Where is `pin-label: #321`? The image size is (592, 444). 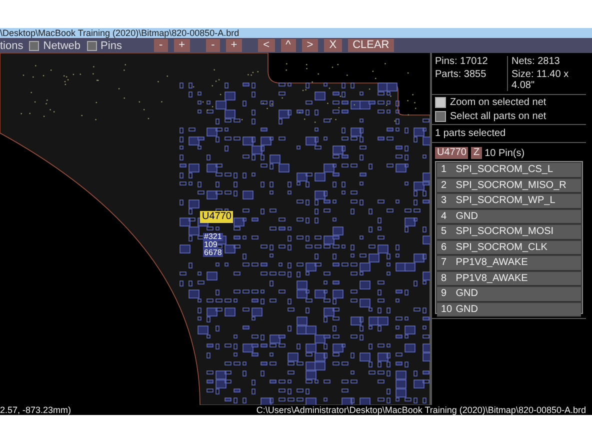
pin-label: #321 is located at coordinates (213, 237).